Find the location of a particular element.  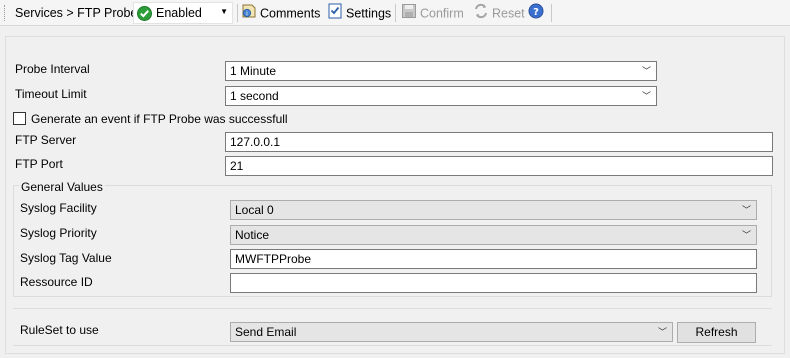

resource-id-label: Ressource ID is located at coordinates (56, 282).